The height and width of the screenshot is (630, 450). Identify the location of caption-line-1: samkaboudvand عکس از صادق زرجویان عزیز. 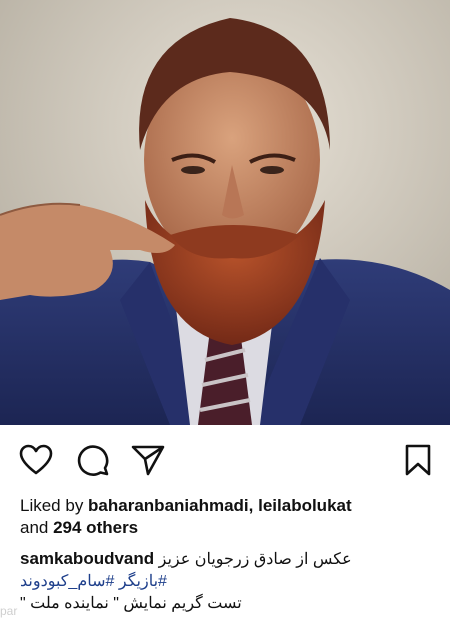
(229, 559).